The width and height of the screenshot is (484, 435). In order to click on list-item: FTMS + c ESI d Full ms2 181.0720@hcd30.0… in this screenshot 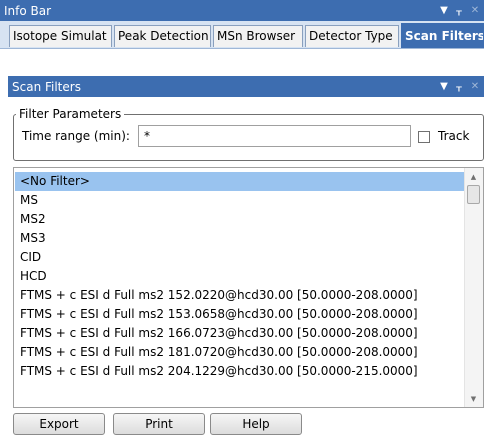, I will do `click(219, 352)`.